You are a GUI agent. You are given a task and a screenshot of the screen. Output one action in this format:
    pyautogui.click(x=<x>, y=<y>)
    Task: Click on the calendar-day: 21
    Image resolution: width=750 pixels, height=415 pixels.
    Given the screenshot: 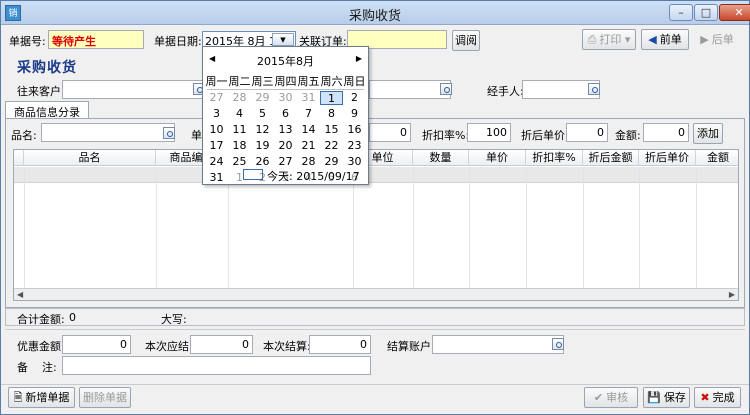 What is the action you would take?
    pyautogui.click(x=308, y=146)
    